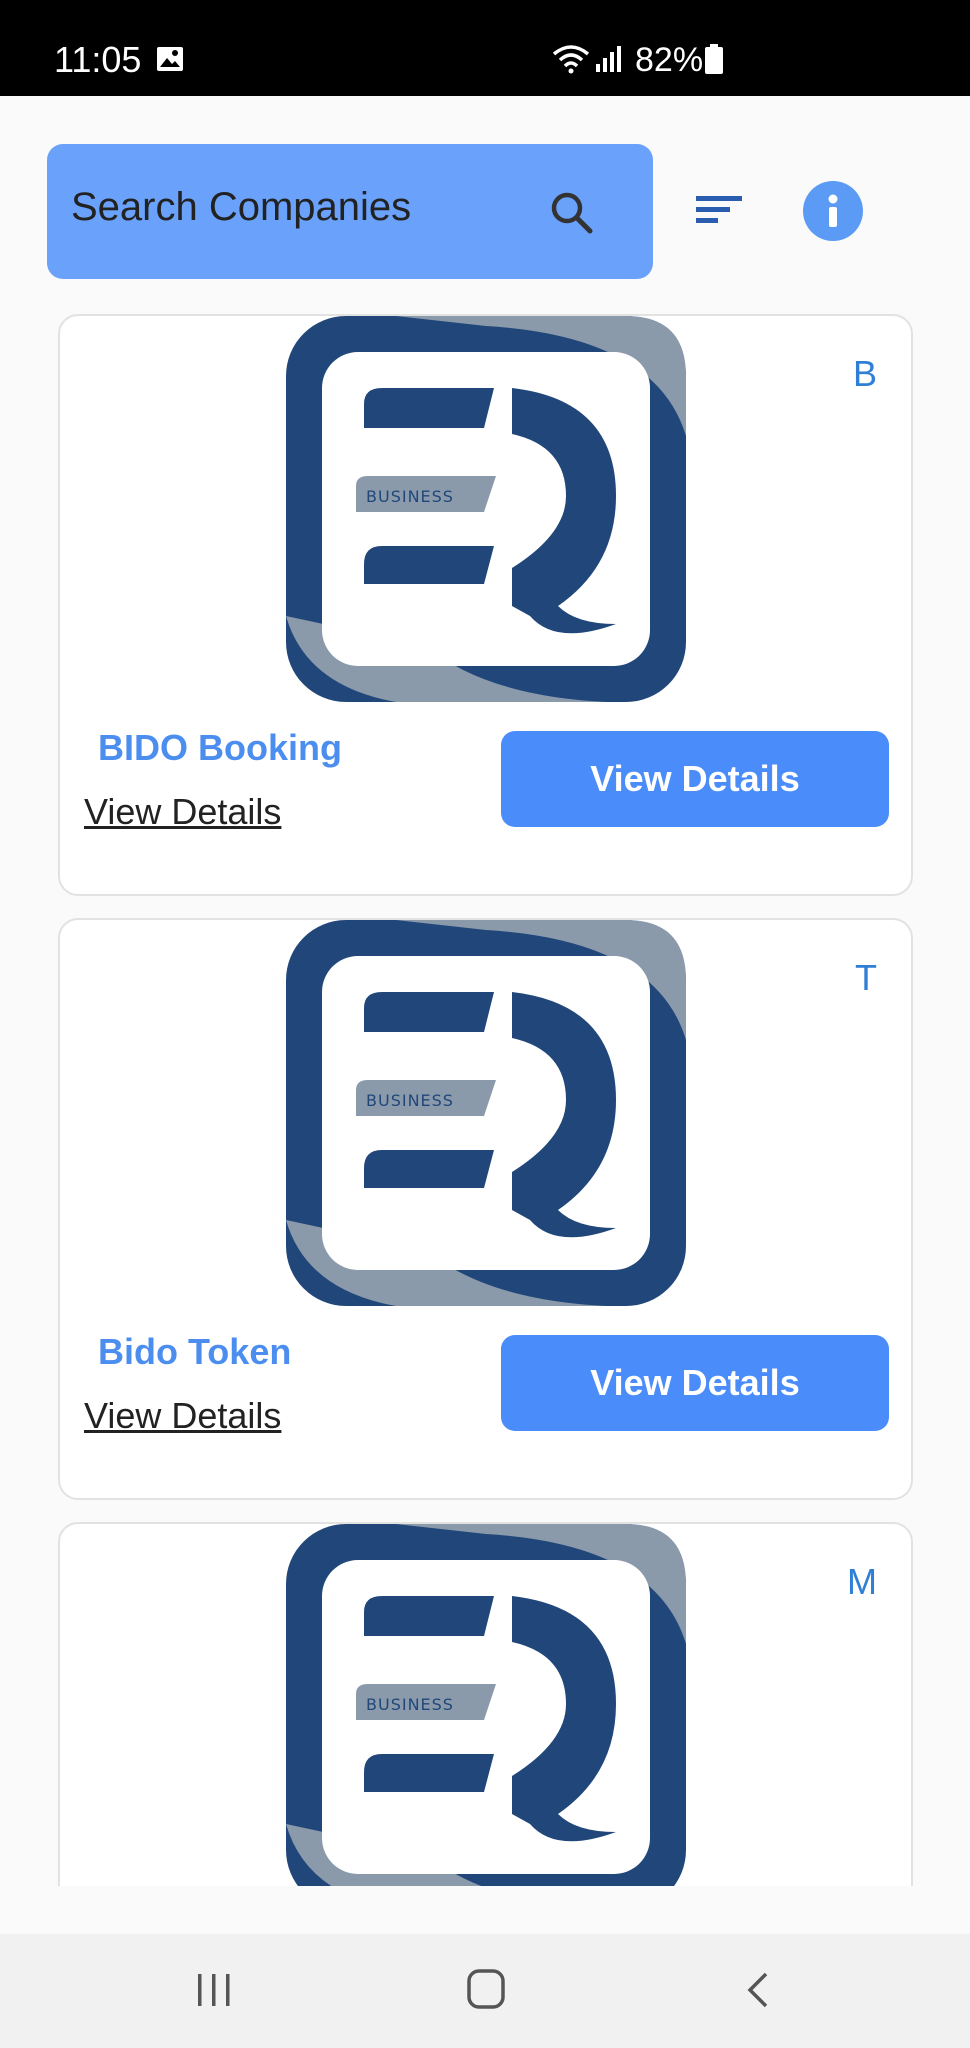 This screenshot has height=2048, width=970. Describe the element at coordinates (98, 59) in the screenshot. I see `status-time: 11:05` at that location.